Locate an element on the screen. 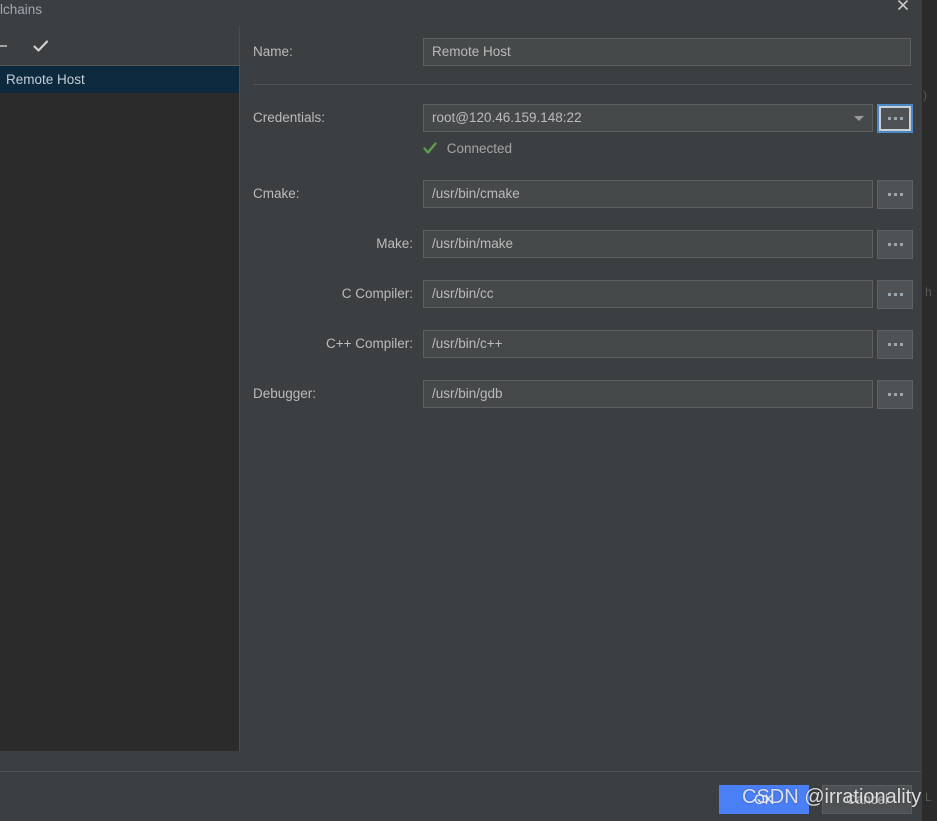  debugger-label: Debugger: is located at coordinates (285, 393).